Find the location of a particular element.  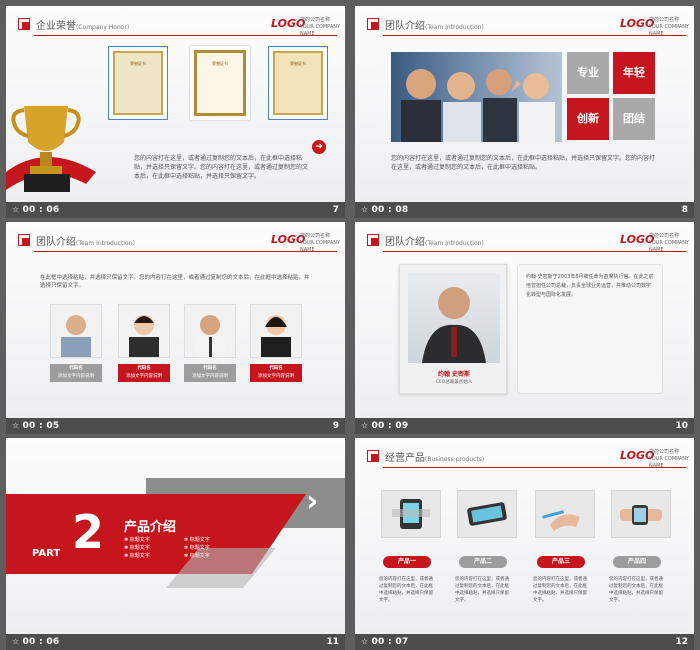

slide-title: 企业荣誉(Company Honor) is located at coordinates (83, 26).